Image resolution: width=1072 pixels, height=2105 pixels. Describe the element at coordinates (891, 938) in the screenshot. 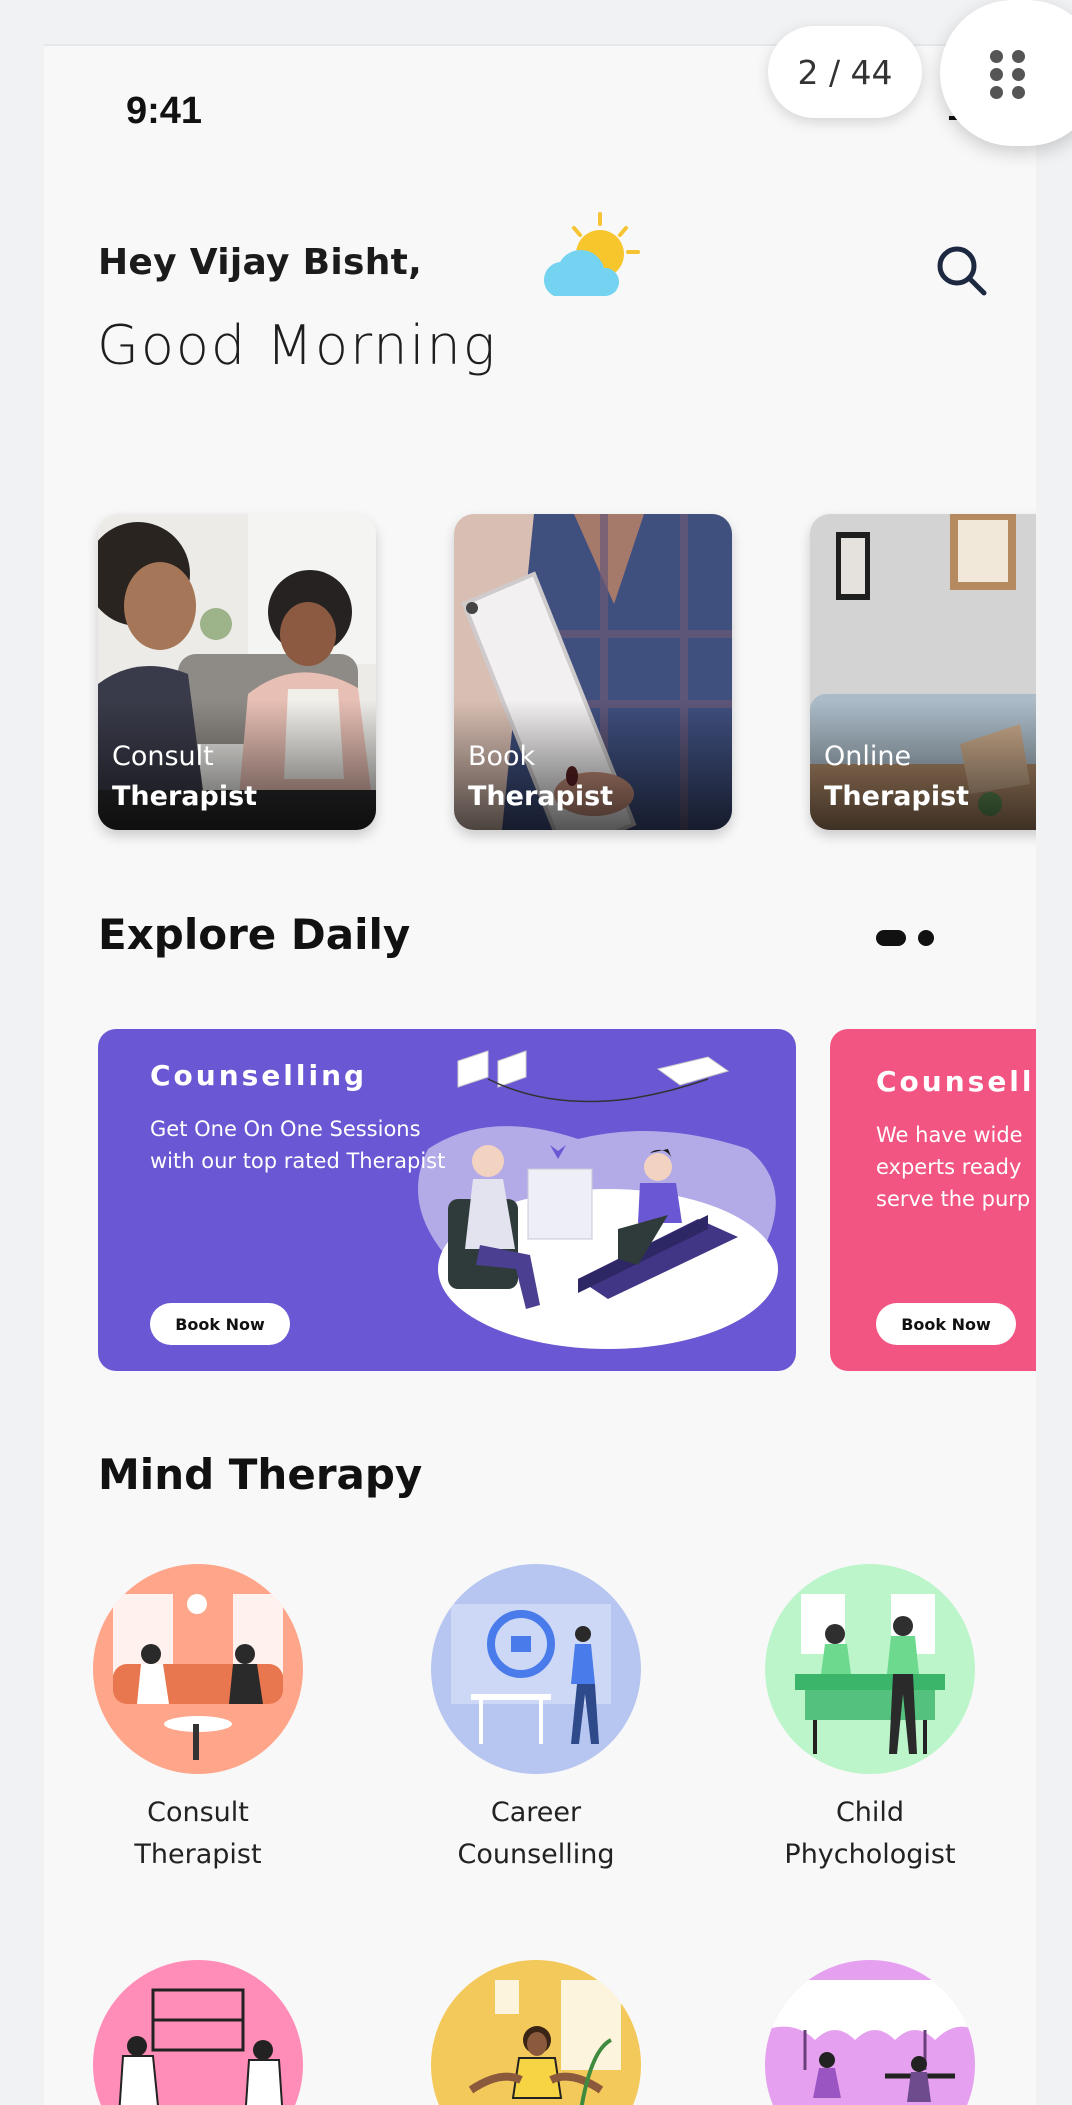

I see `carousel-dot-active` at that location.